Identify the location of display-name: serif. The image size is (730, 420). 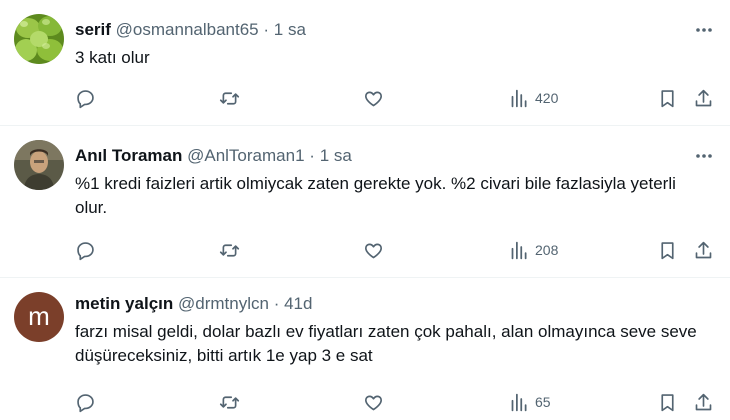
(93, 29).